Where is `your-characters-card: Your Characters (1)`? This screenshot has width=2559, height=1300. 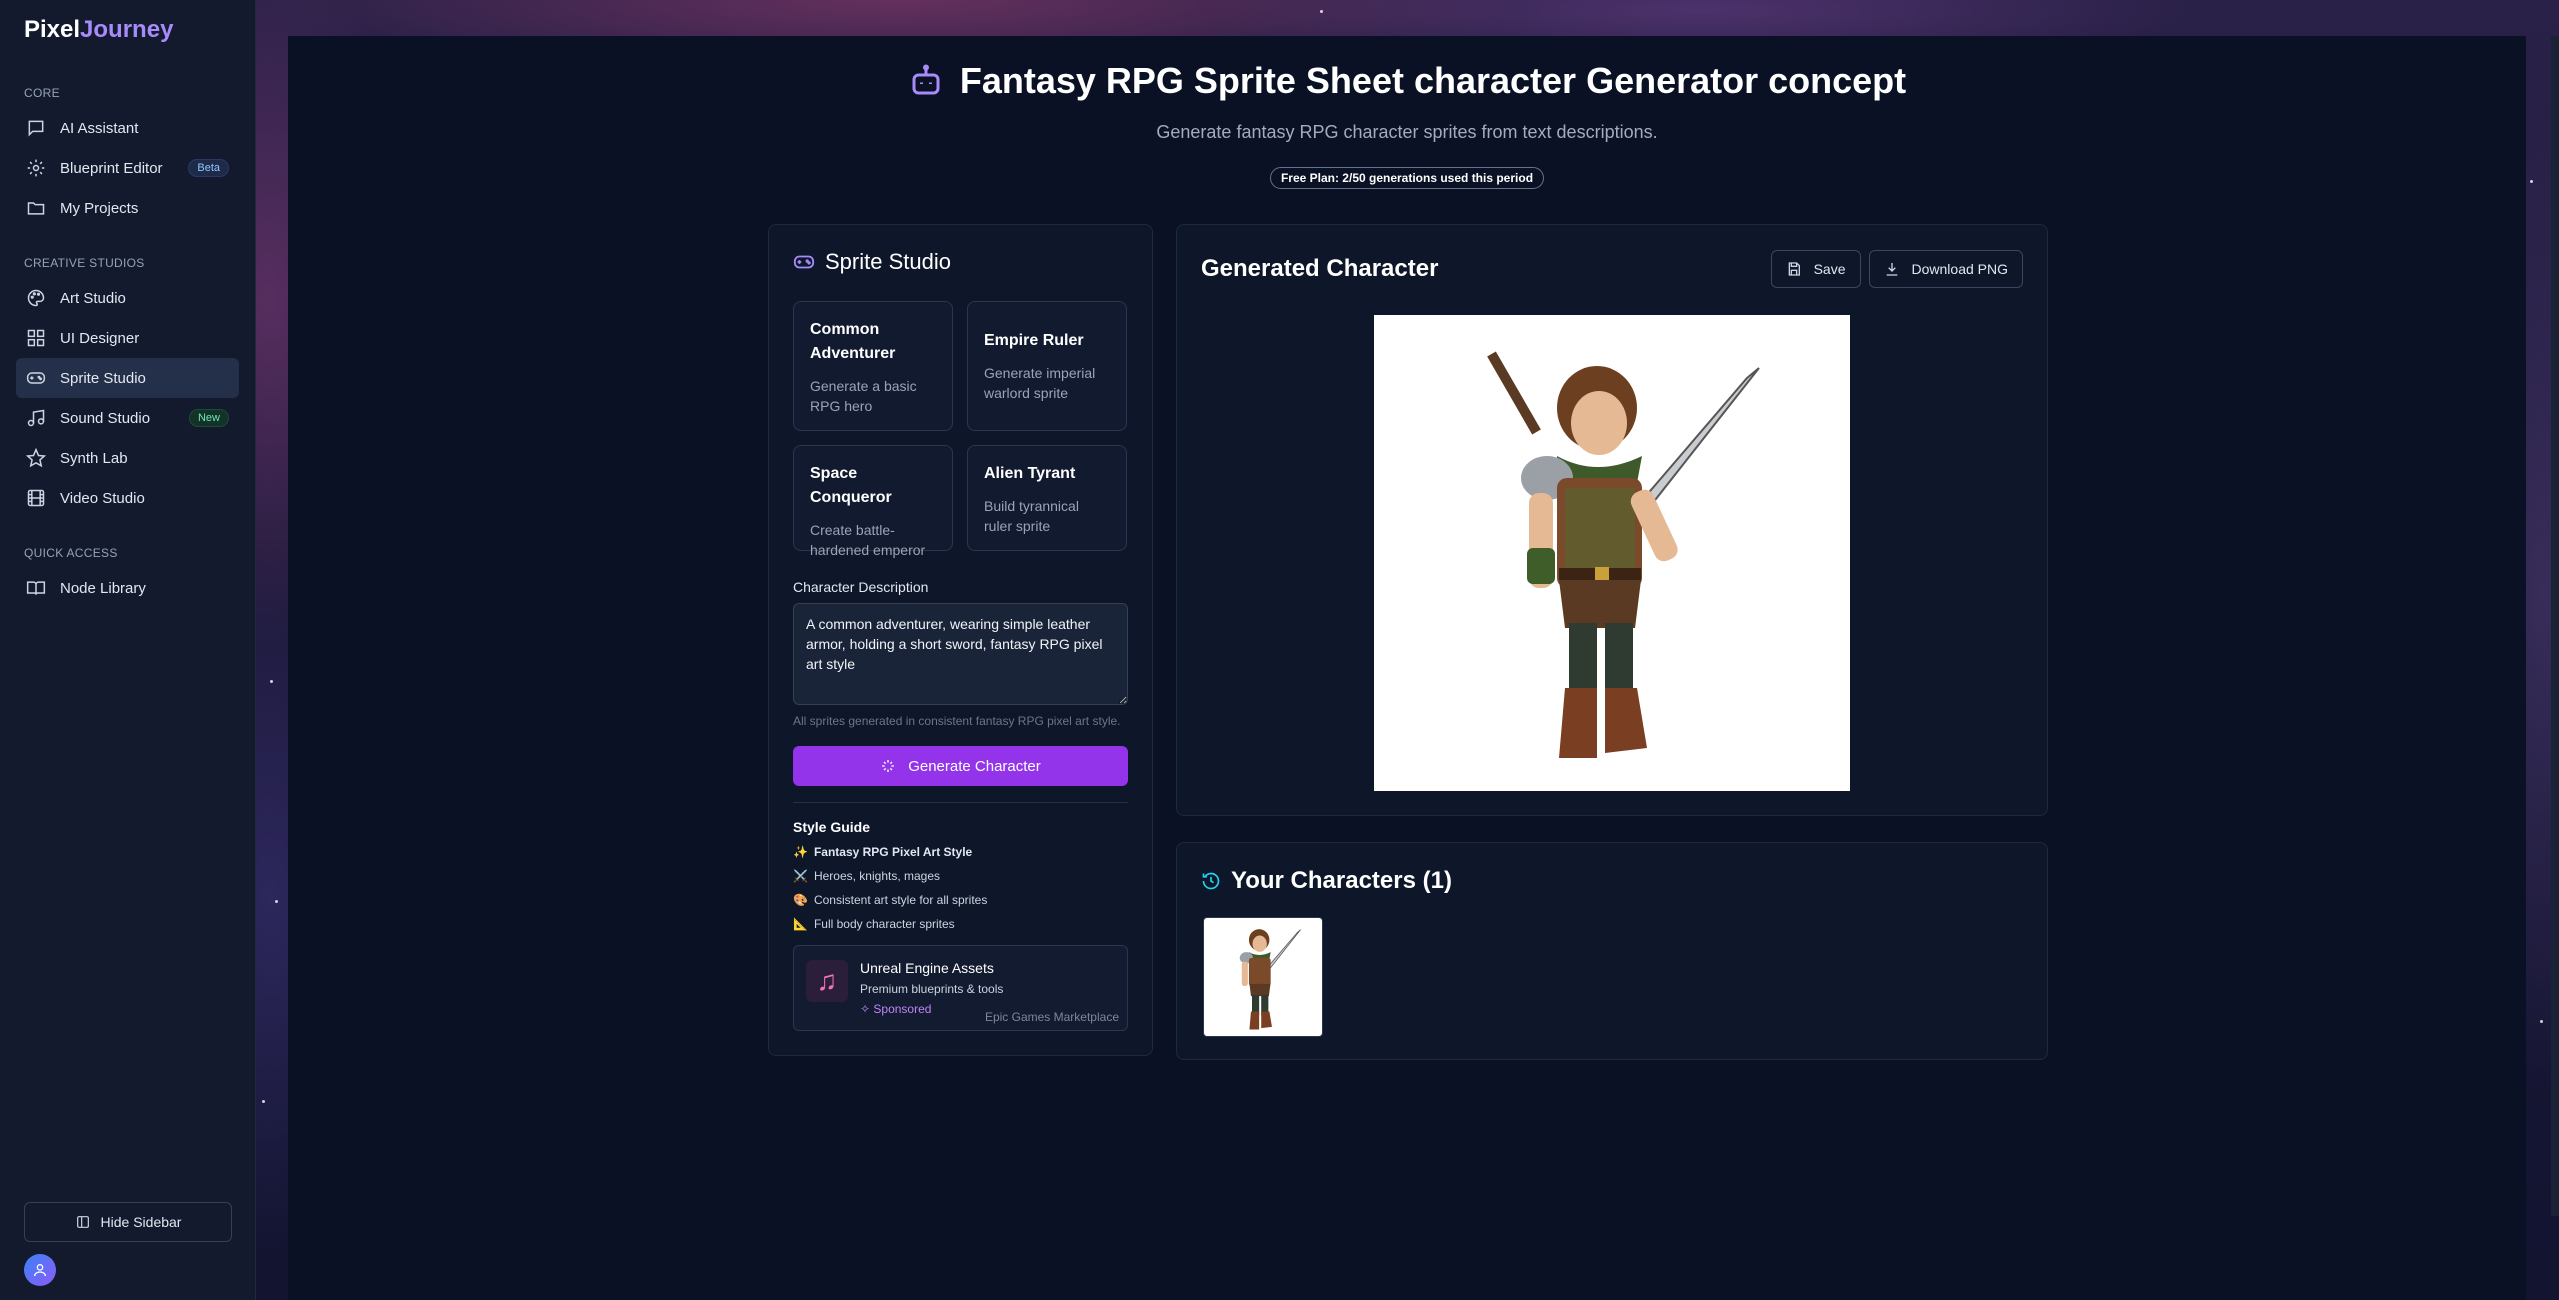
your-characters-card: Your Characters (1) is located at coordinates (1612, 951).